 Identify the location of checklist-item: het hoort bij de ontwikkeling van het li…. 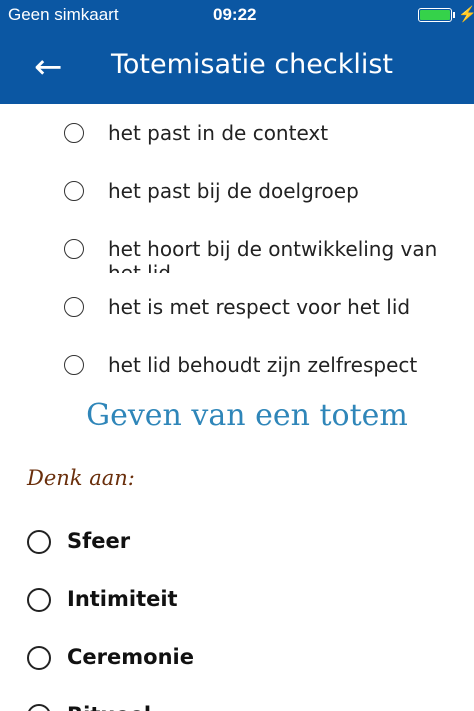
(264, 255).